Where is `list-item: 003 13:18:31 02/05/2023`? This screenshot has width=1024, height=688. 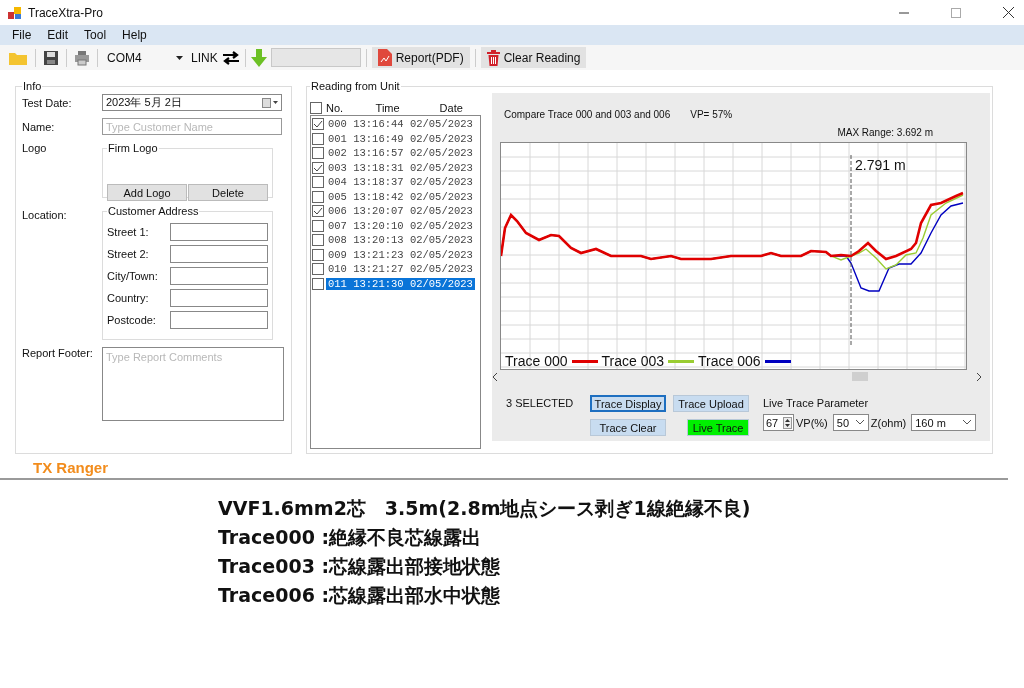 list-item: 003 13:18:31 02/05/2023 is located at coordinates (400, 167).